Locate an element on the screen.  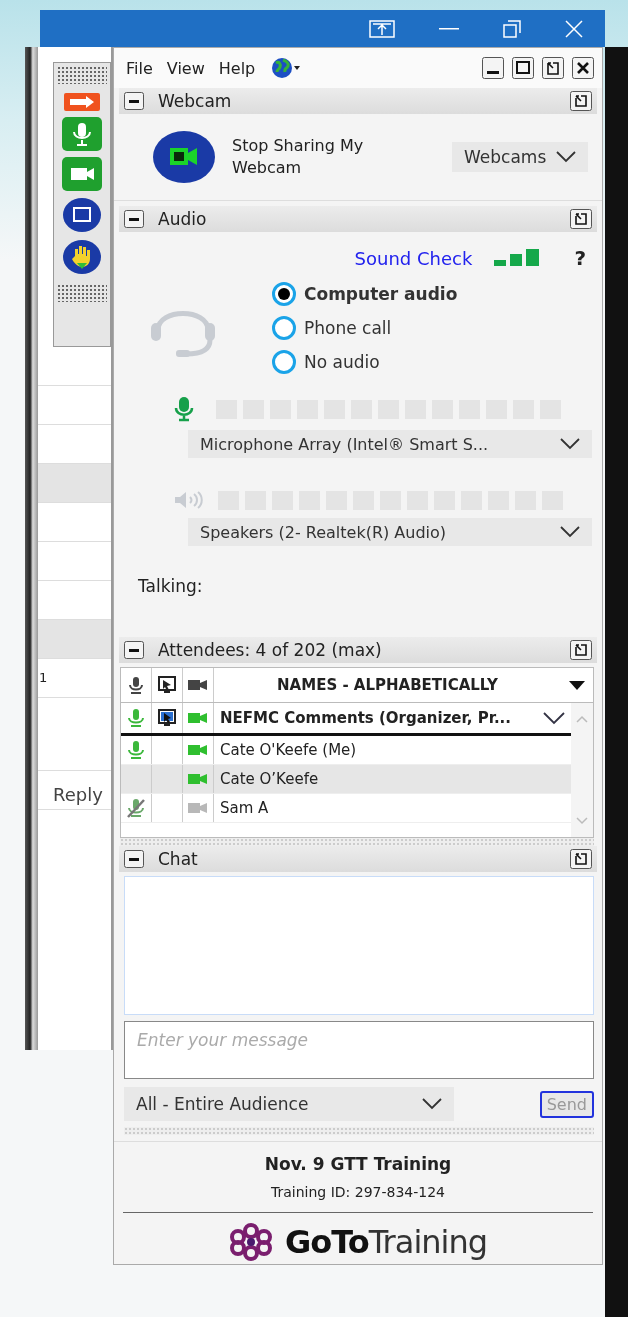
session-title: Nov. 9 GTT Training is located at coordinates (358, 1164).